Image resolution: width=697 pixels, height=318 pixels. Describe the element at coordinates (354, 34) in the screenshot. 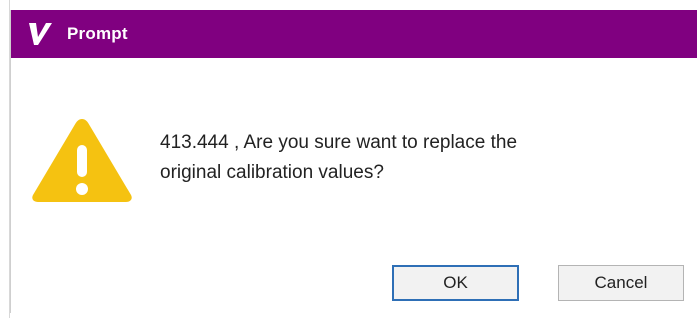

I see `dialog-titlebar: Prompt` at that location.